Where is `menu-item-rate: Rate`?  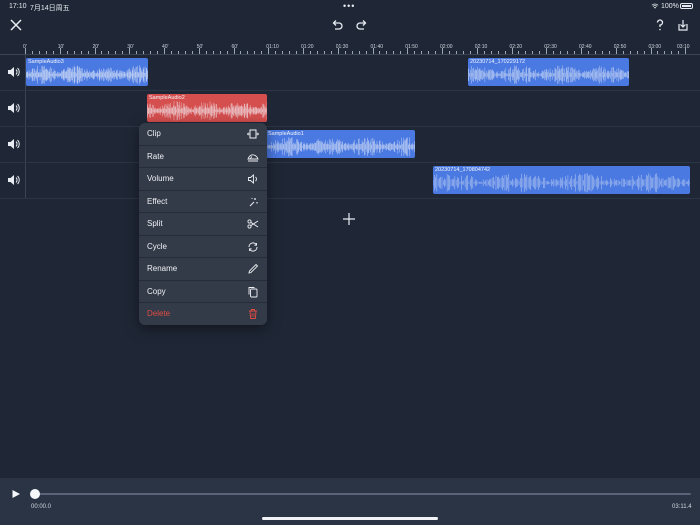
menu-item-rate: Rate is located at coordinates (203, 157).